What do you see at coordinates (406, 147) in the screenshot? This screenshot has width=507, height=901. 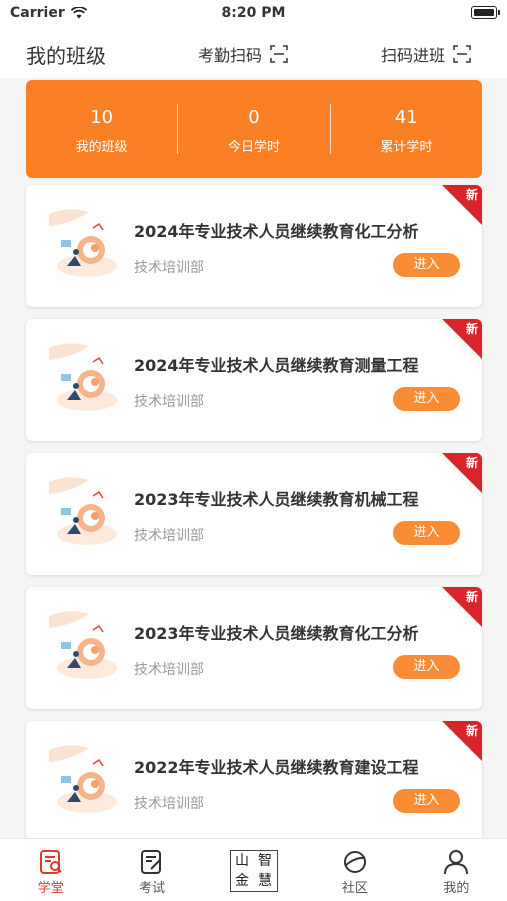 I see `stat-label: 累计学时` at bounding box center [406, 147].